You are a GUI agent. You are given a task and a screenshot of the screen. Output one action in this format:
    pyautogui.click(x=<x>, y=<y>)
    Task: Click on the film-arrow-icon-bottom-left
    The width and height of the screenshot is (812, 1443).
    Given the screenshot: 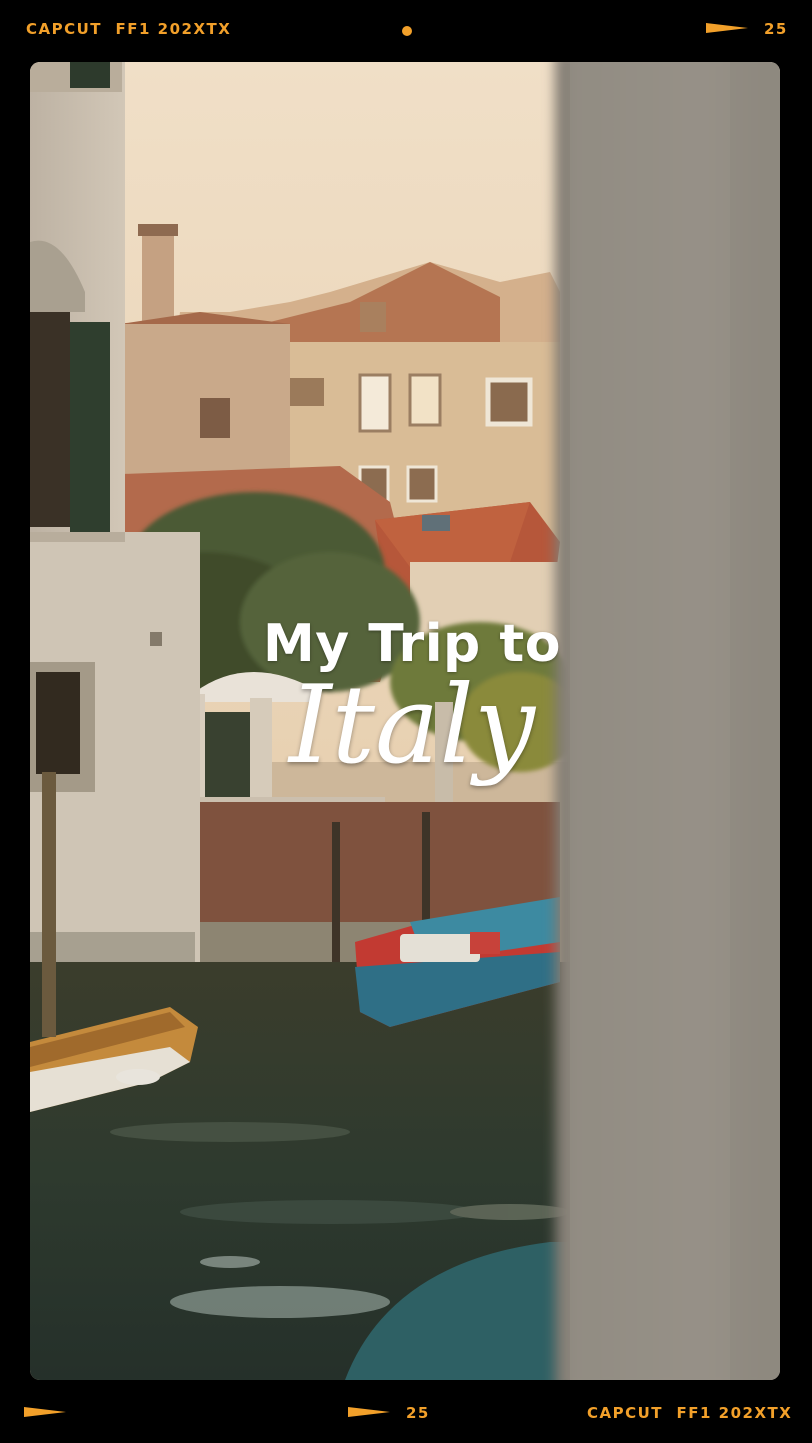 What is the action you would take?
    pyautogui.click(x=45, y=1412)
    